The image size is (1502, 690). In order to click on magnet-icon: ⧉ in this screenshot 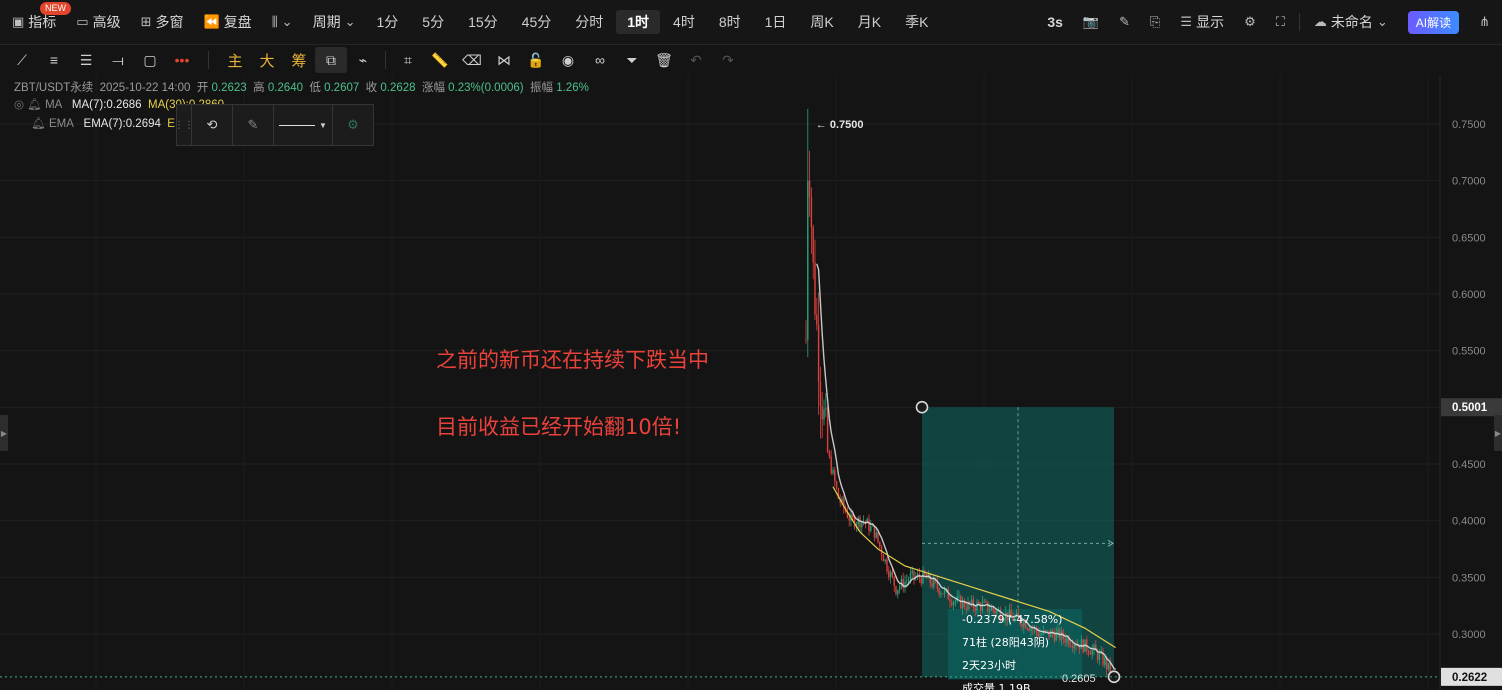, I will do `click(331, 59)`.